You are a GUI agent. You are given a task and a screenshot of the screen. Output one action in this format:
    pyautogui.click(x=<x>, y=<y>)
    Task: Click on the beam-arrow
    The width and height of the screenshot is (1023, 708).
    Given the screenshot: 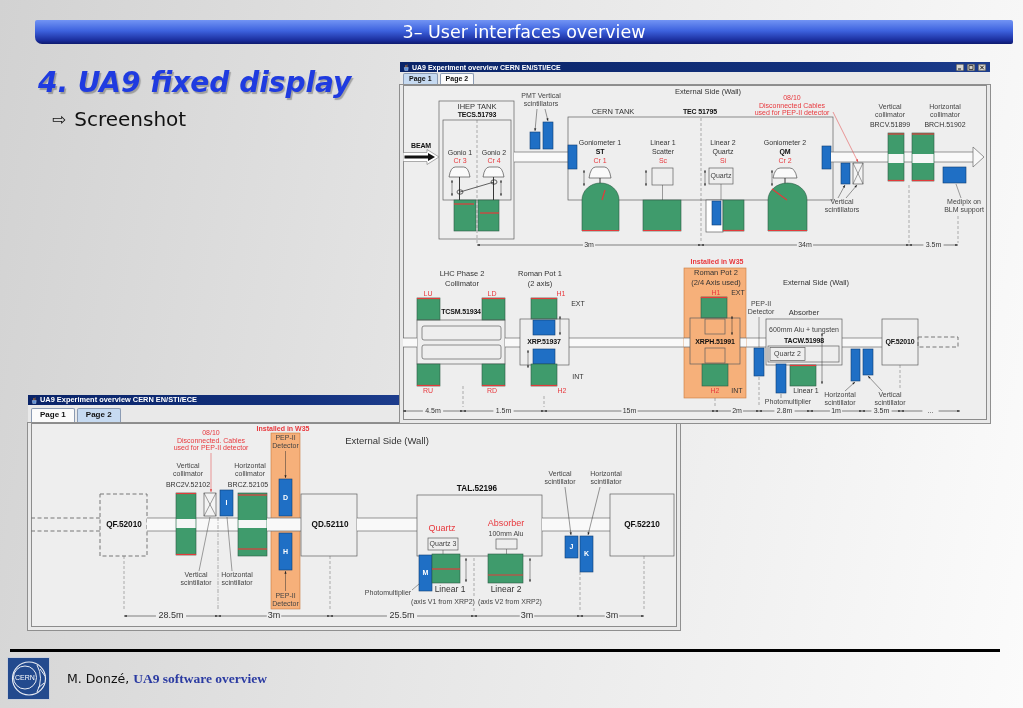 What is the action you would take?
    pyautogui.click(x=421, y=157)
    